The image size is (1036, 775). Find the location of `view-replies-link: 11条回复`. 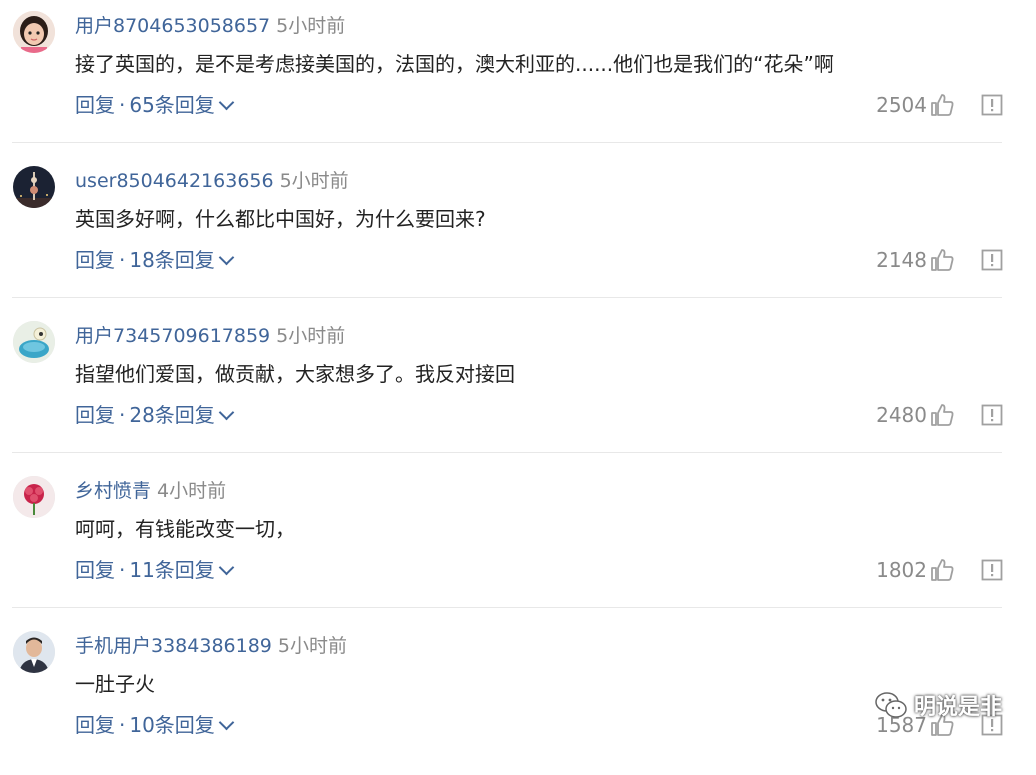

view-replies-link: 11条回复 is located at coordinates (182, 570).